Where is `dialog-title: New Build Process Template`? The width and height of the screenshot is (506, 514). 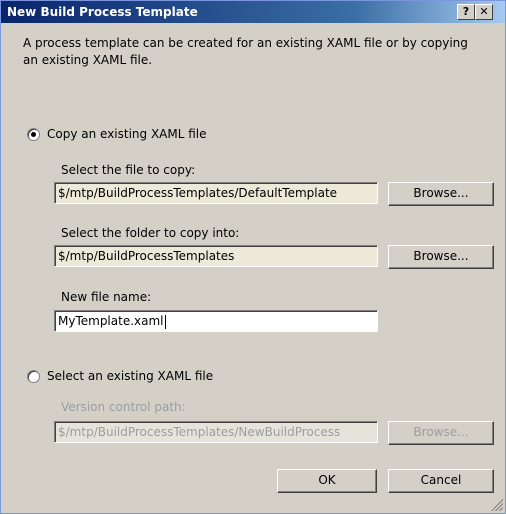
dialog-title: New Build Process Template is located at coordinates (102, 12).